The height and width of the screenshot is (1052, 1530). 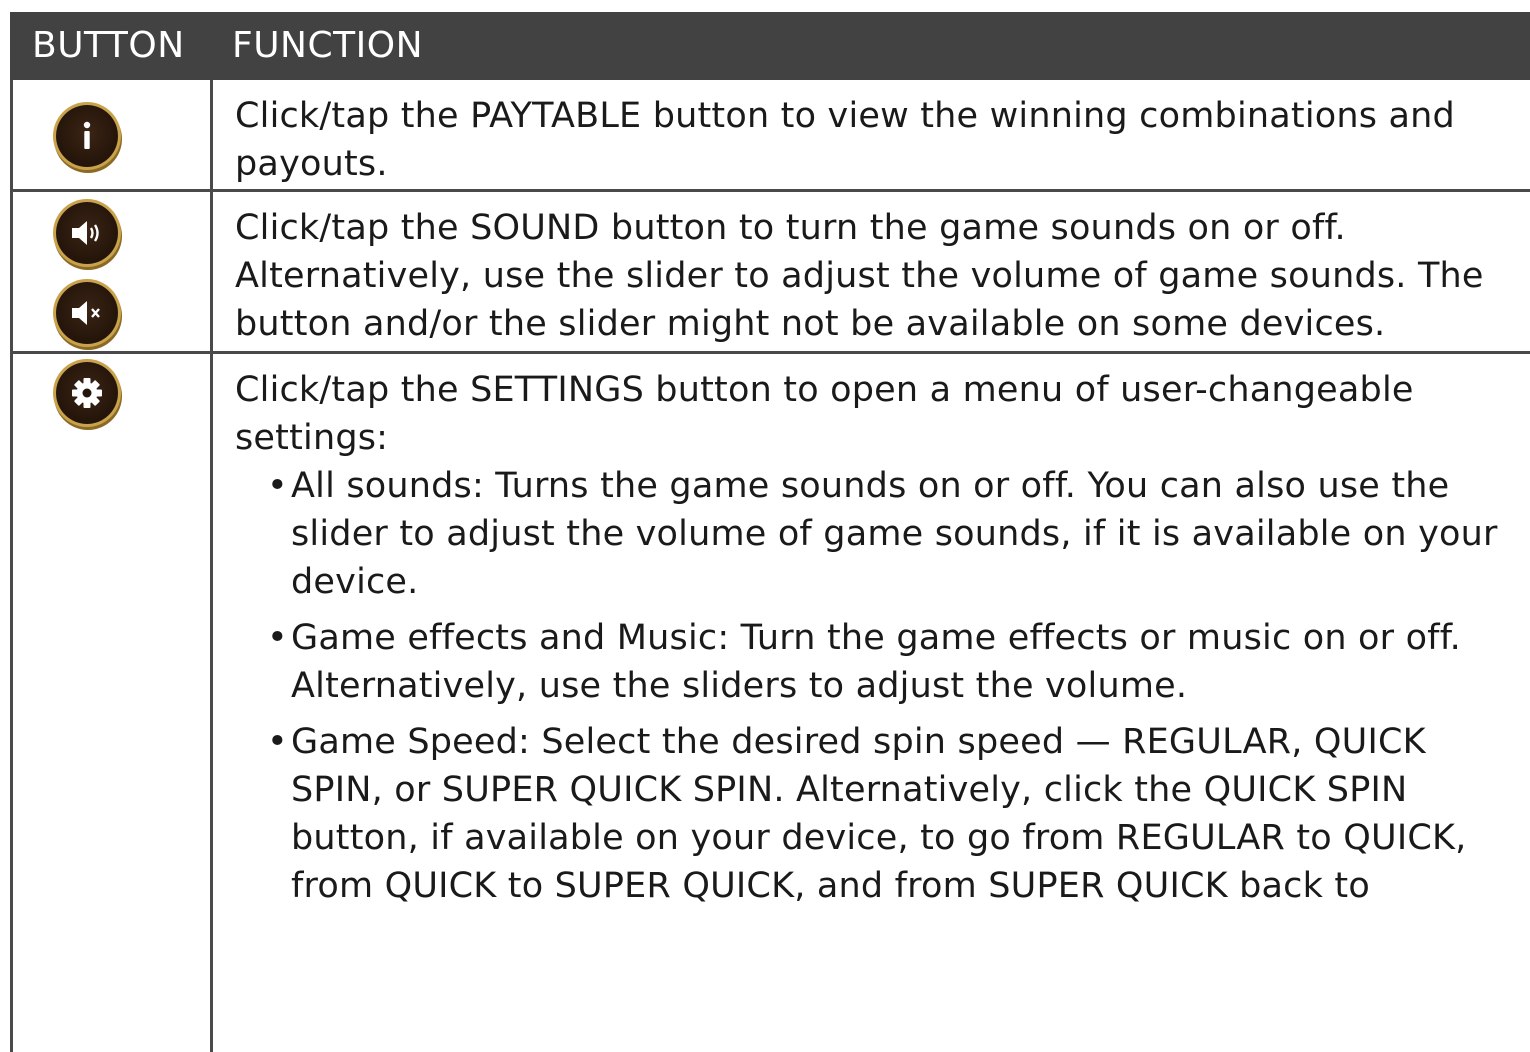 What do you see at coordinates (87, 233) in the screenshot?
I see `sound-on-icon` at bounding box center [87, 233].